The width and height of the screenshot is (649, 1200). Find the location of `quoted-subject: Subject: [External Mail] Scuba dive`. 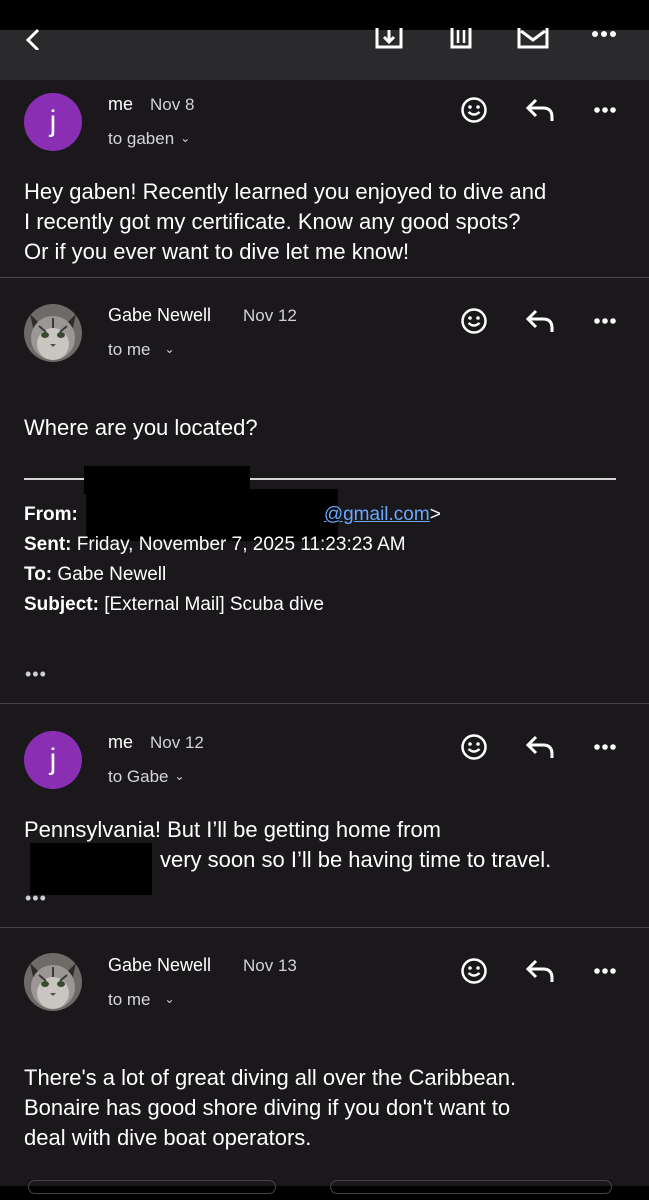

quoted-subject: Subject: [External Mail] Scuba dive is located at coordinates (232, 605).